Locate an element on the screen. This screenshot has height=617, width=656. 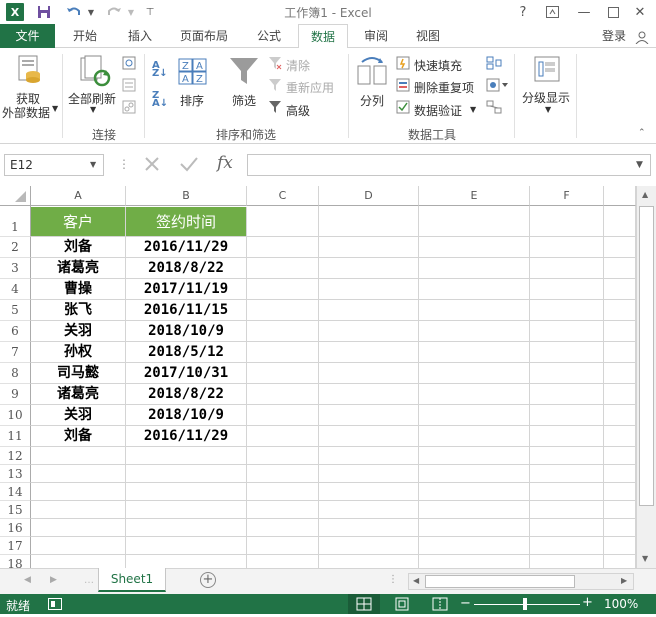
cell-f10 is located at coordinates (567, 415).